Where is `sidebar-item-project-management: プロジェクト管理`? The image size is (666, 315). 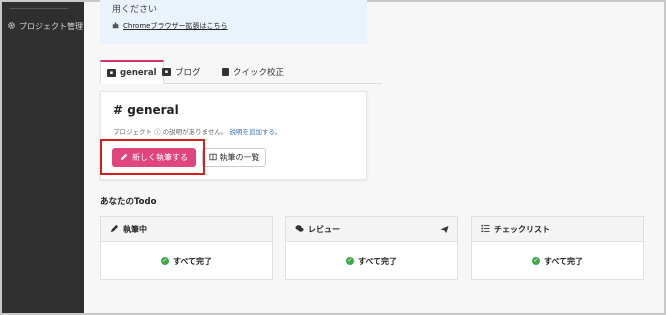
sidebar-item-project-management: プロジェクト管理 is located at coordinates (45, 26).